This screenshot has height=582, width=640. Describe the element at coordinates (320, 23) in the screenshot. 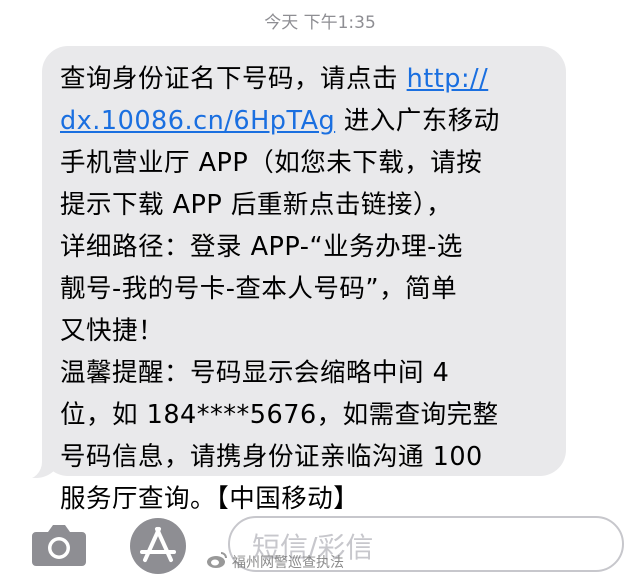

I see `message-timestamp: 今天 下午1:35` at that location.